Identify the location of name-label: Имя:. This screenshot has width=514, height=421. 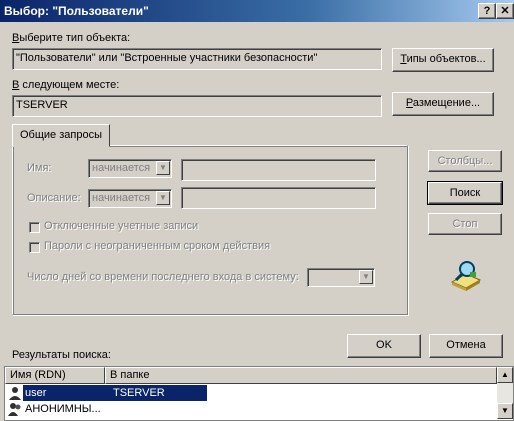
(39, 168).